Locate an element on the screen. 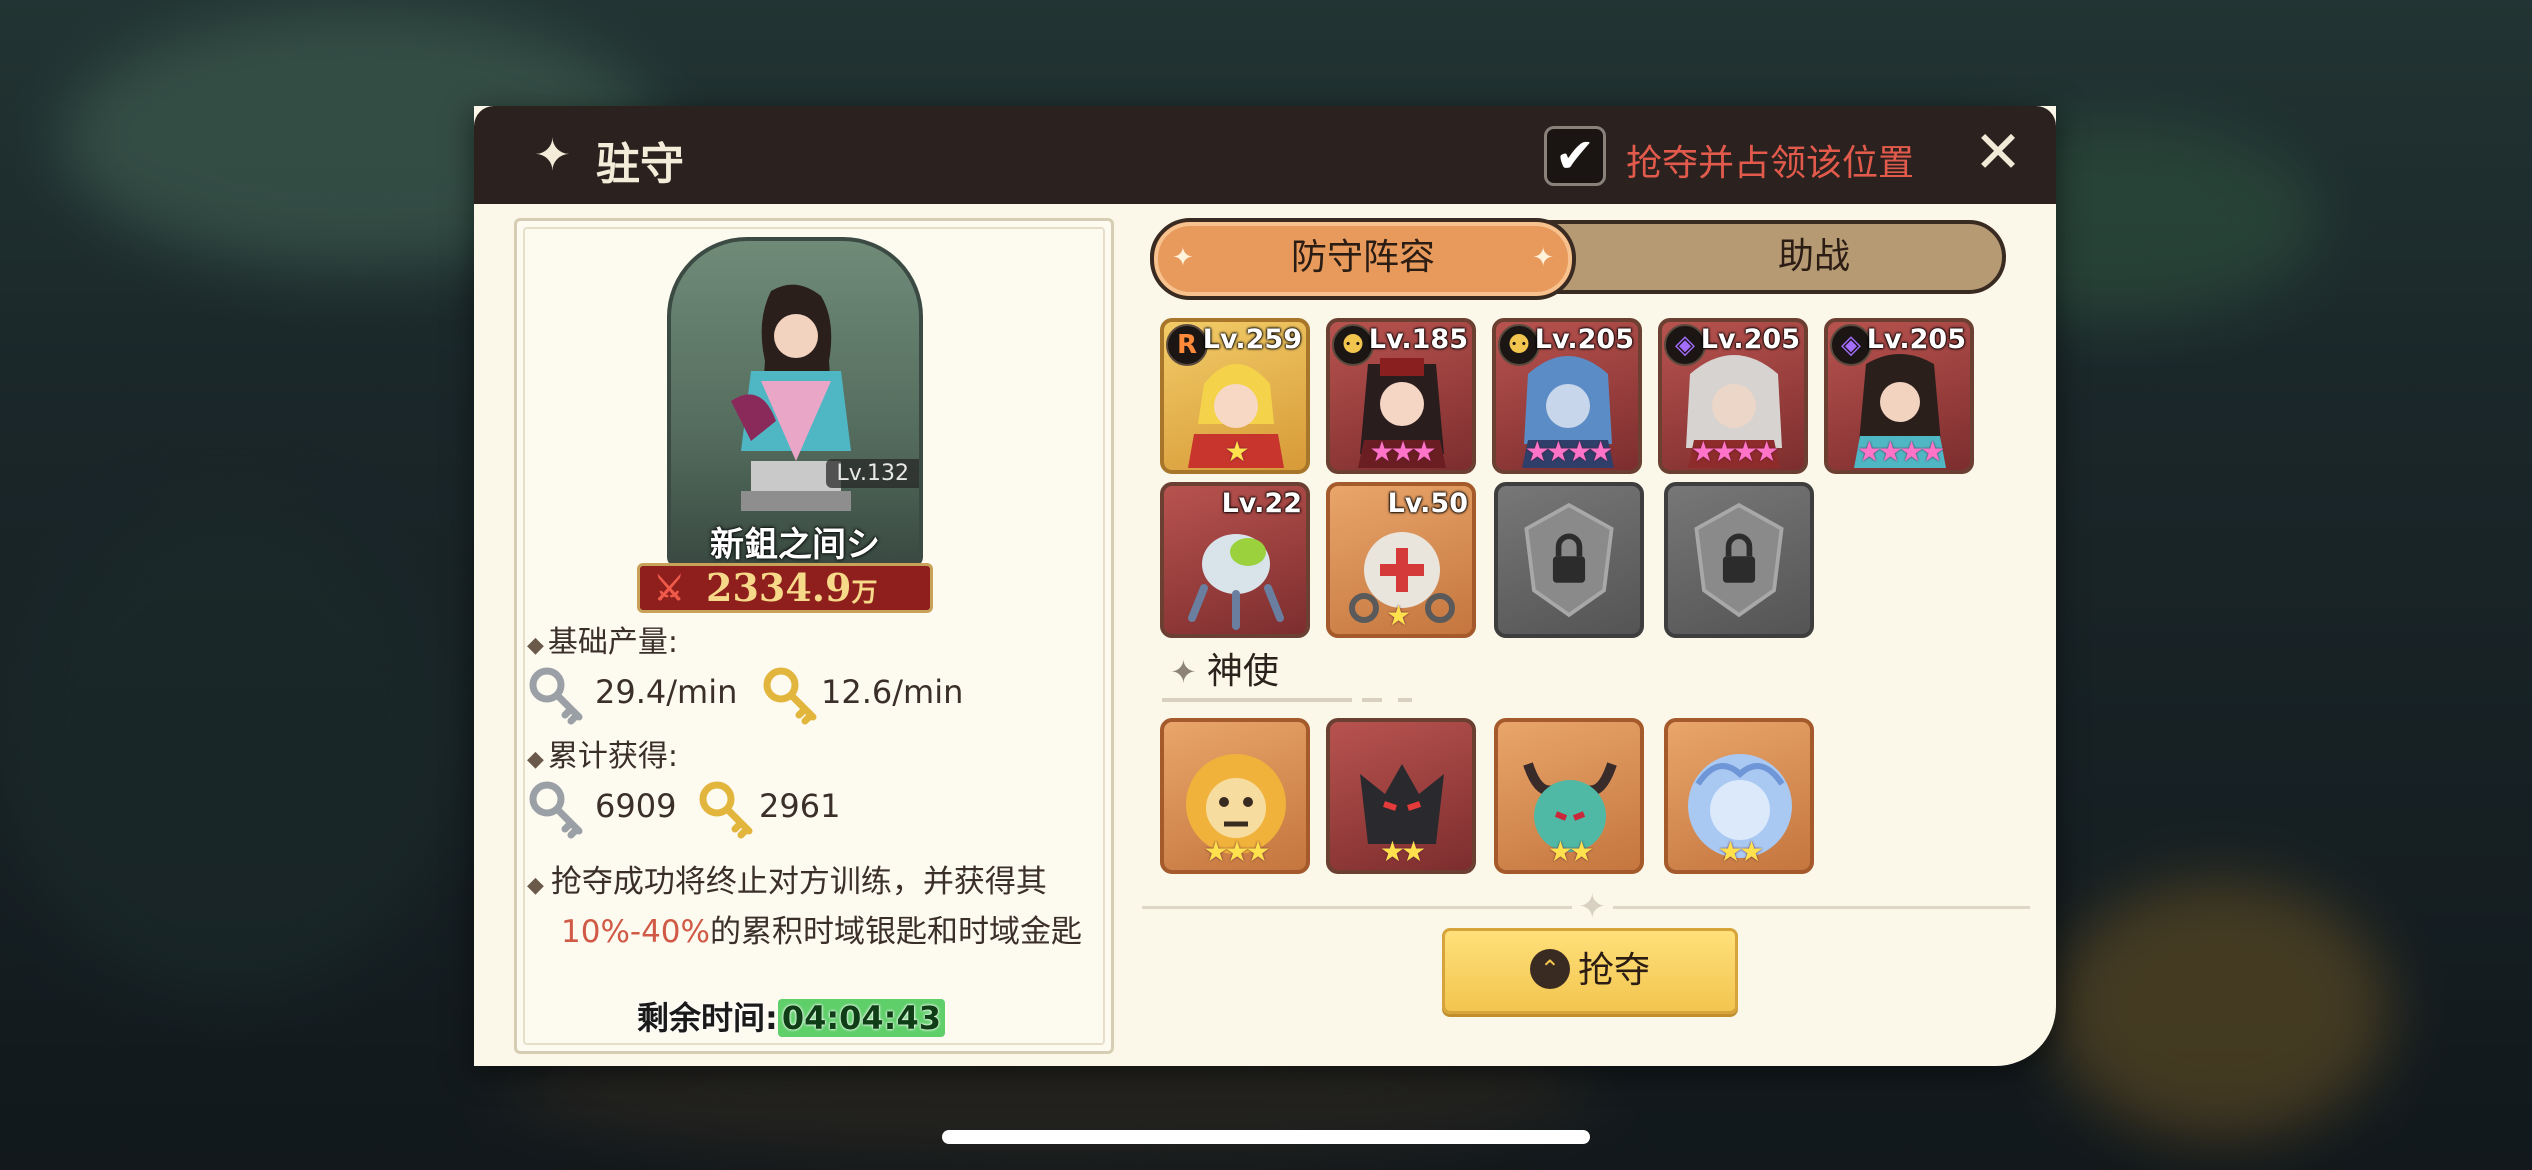 Image resolution: width=2532 pixels, height=1170 pixels. dialog-header: ✦ 驻守 ✔ 抢夺并占领该位置 ✕ is located at coordinates (1265, 155).